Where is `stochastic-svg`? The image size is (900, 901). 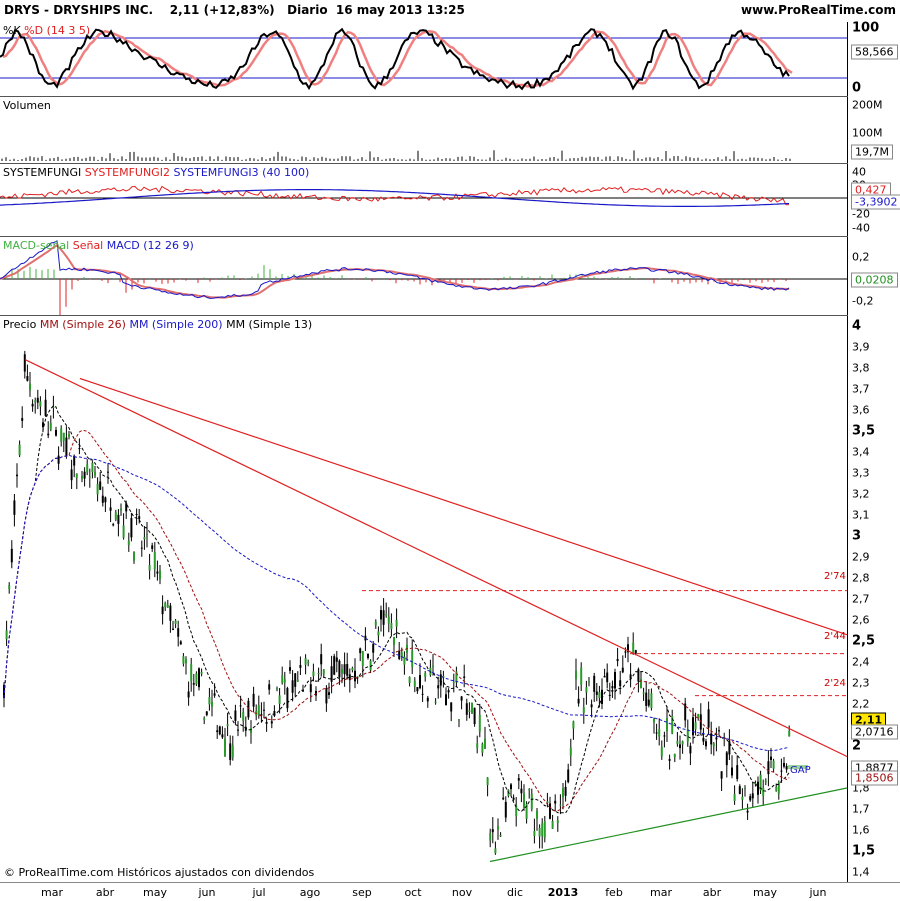 stochastic-svg is located at coordinates (423, 59).